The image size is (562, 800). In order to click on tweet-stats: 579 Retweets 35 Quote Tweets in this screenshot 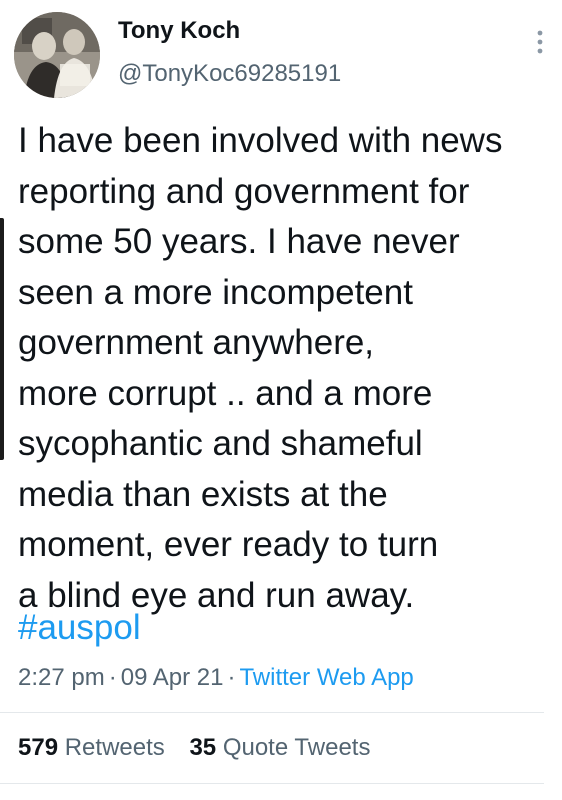, I will do `click(203, 748)`.